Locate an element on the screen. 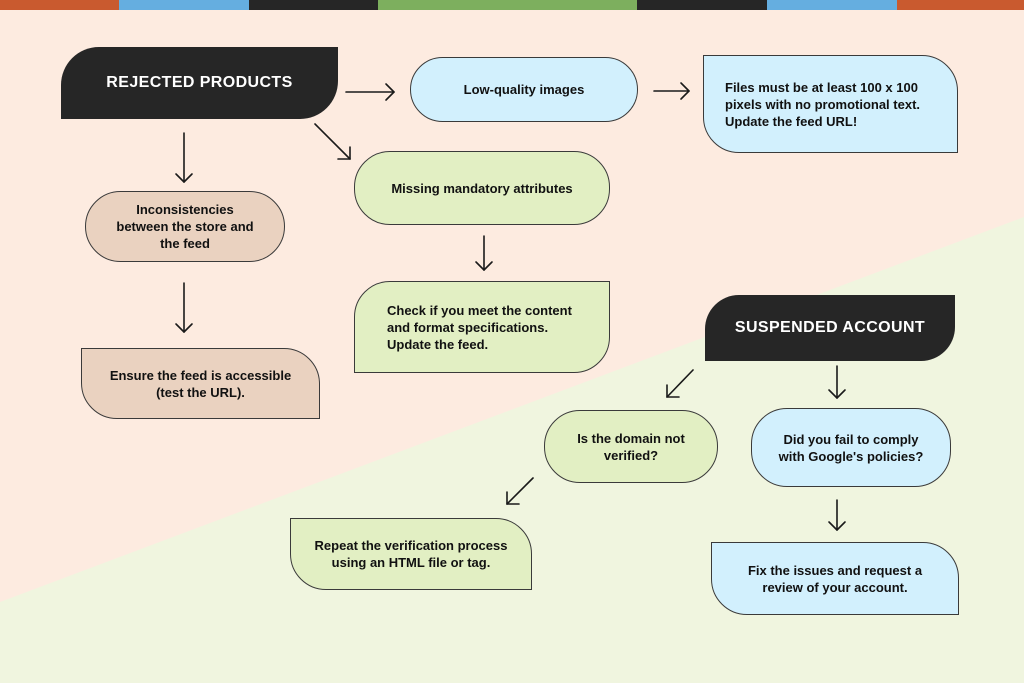 Image resolution: width=1024 pixels, height=683 pixels. missing-fix-line: Check if you meet the content is located at coordinates (479, 310).